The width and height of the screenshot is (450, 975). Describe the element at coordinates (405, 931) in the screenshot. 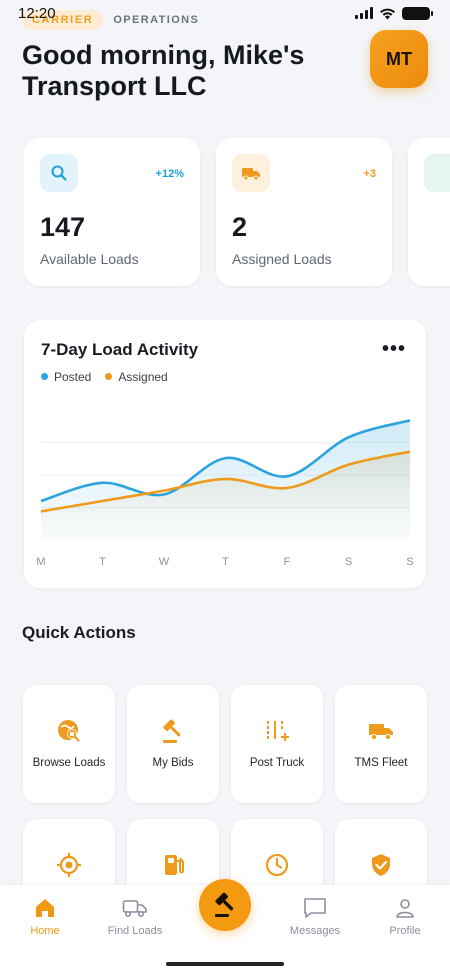

I see `nav-label: Profile` at that location.